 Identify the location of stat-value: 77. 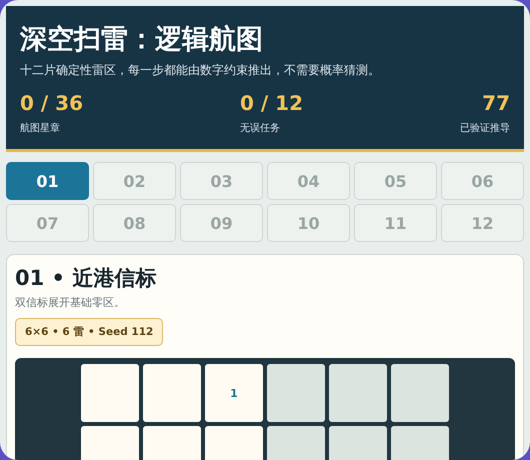
(496, 103).